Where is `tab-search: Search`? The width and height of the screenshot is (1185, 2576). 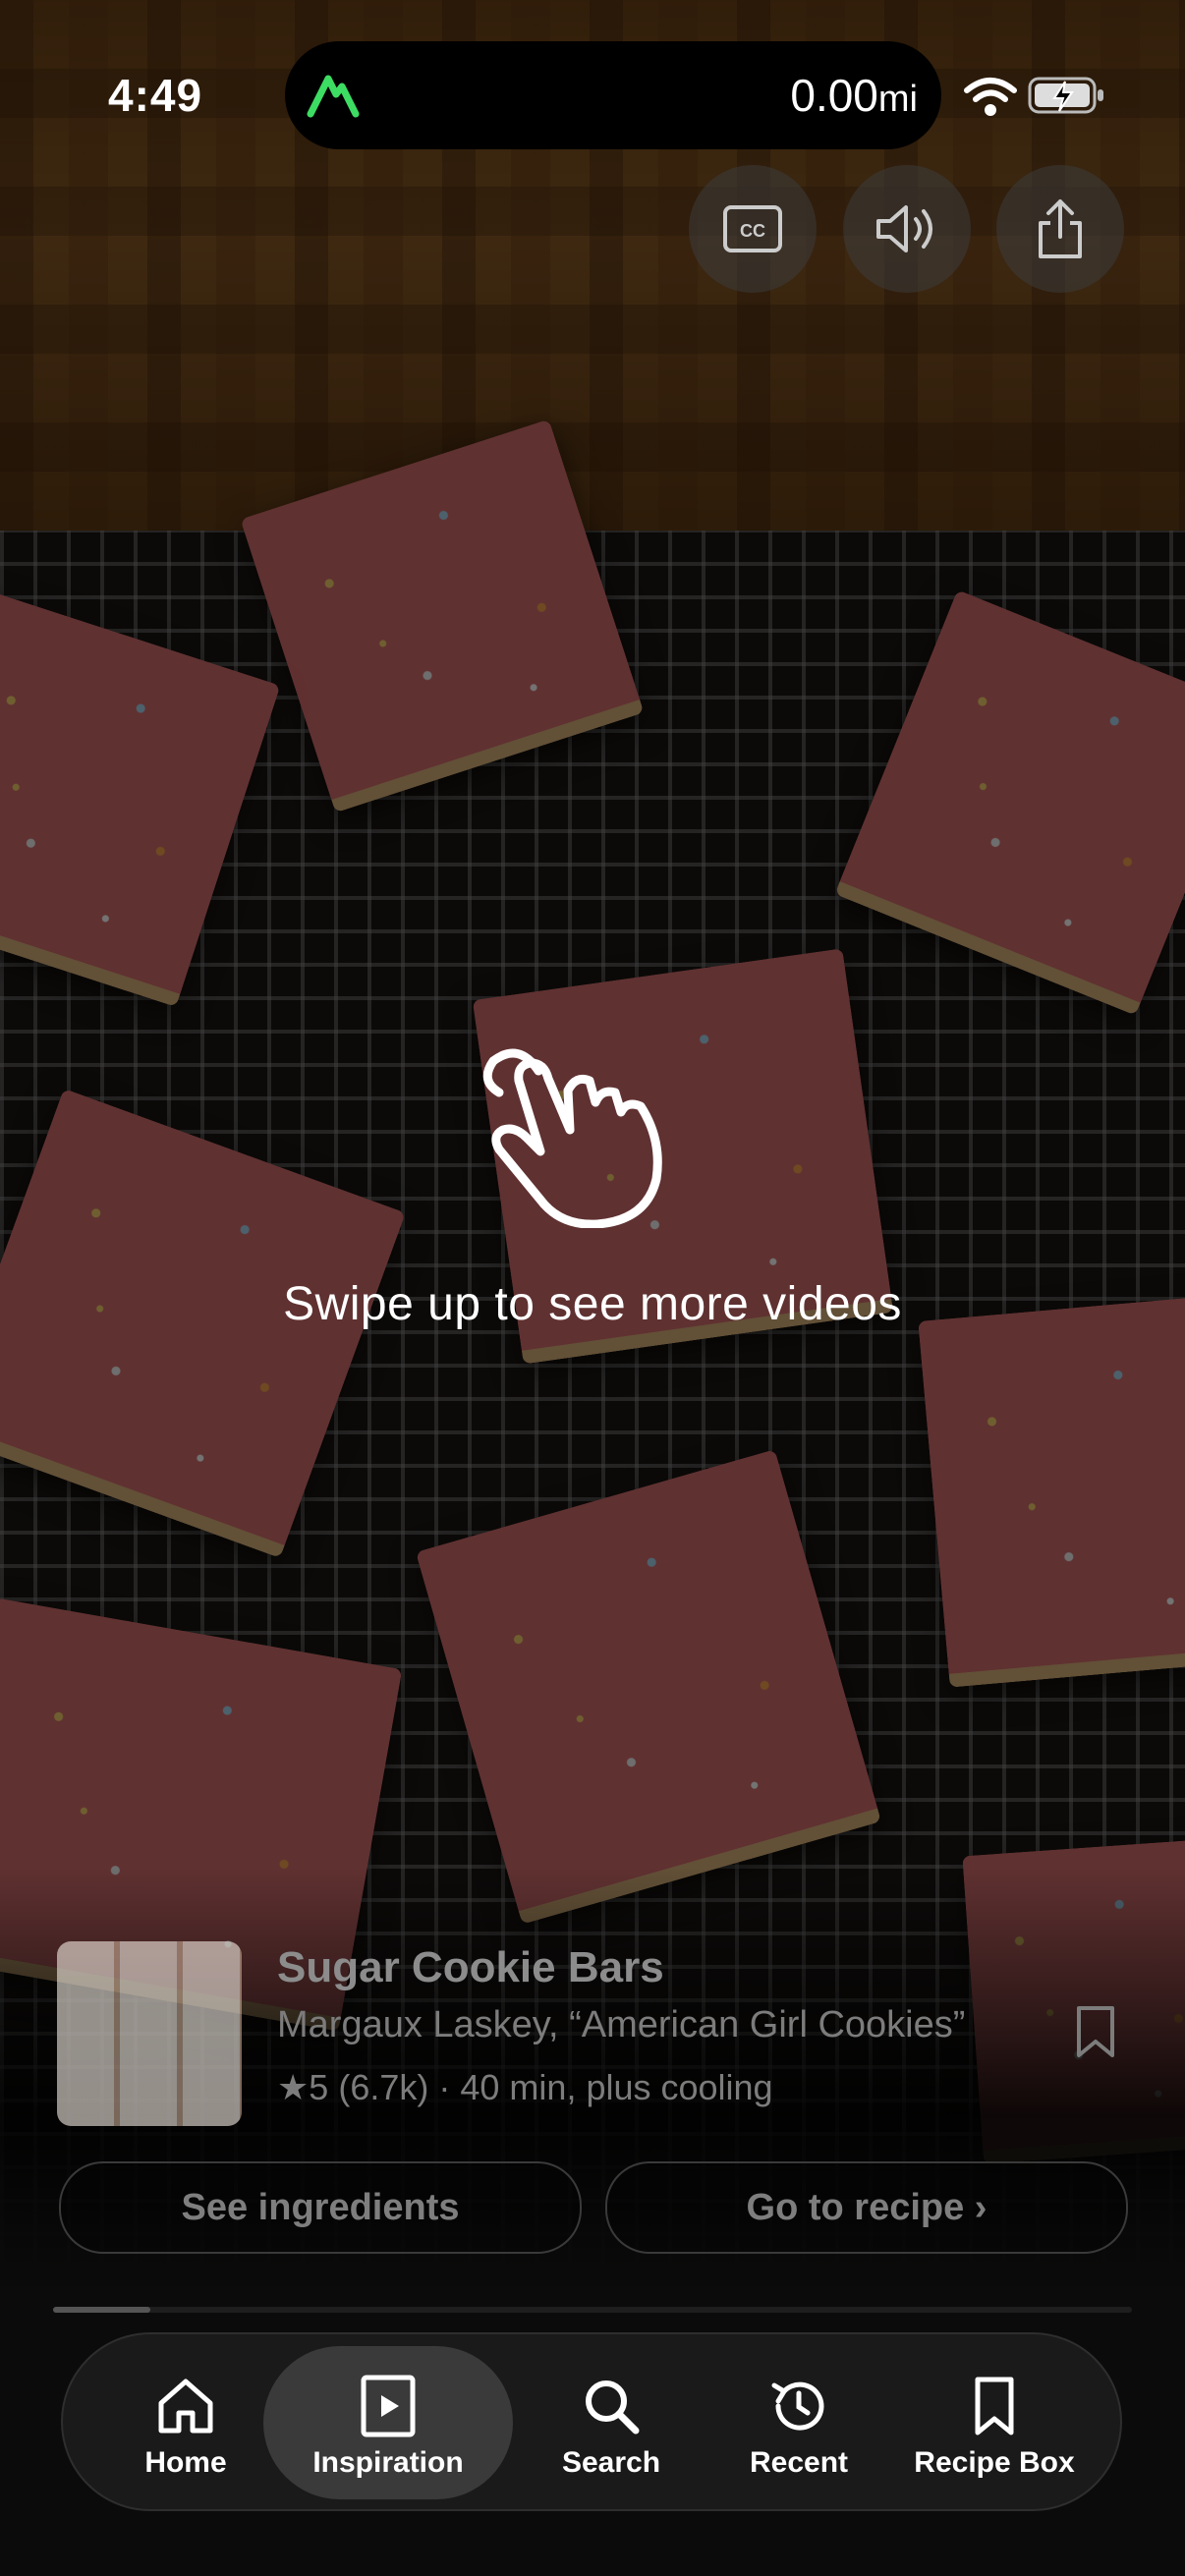
tab-search: Search is located at coordinates (612, 2422).